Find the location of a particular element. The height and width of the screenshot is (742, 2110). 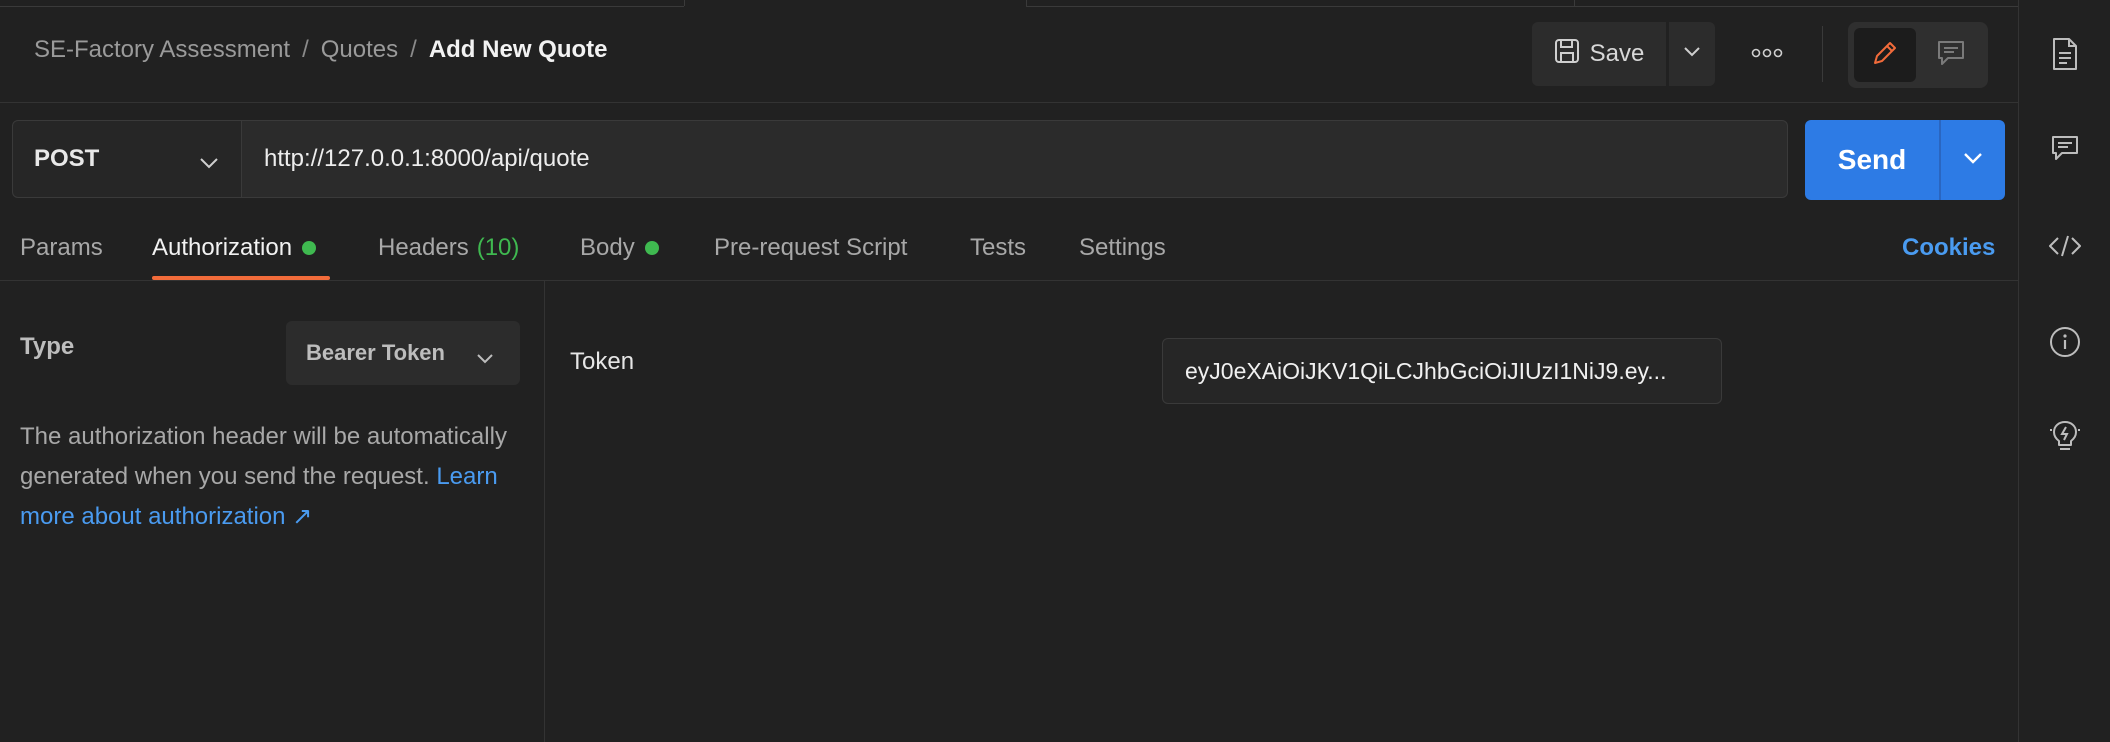

url-text: http://127.0.0.1:8000/api/quote is located at coordinates (427, 158).